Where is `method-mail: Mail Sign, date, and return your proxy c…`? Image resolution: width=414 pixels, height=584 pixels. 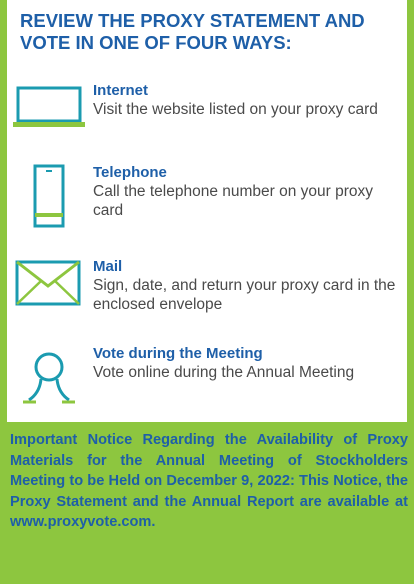
method-mail: Mail Sign, date, and return your proxy c… is located at coordinates (207, 298).